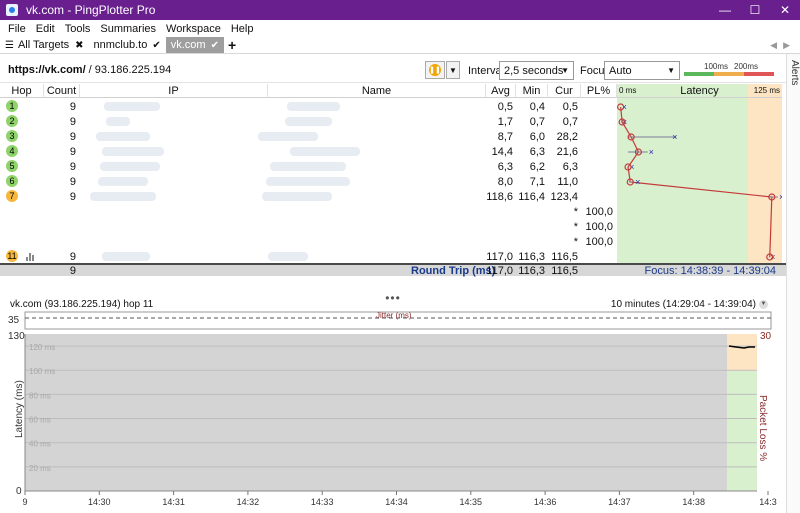  Describe the element at coordinates (400, 28) in the screenshot. I see `menu-bar: File Edit Tools Summaries Workspace Help` at that location.